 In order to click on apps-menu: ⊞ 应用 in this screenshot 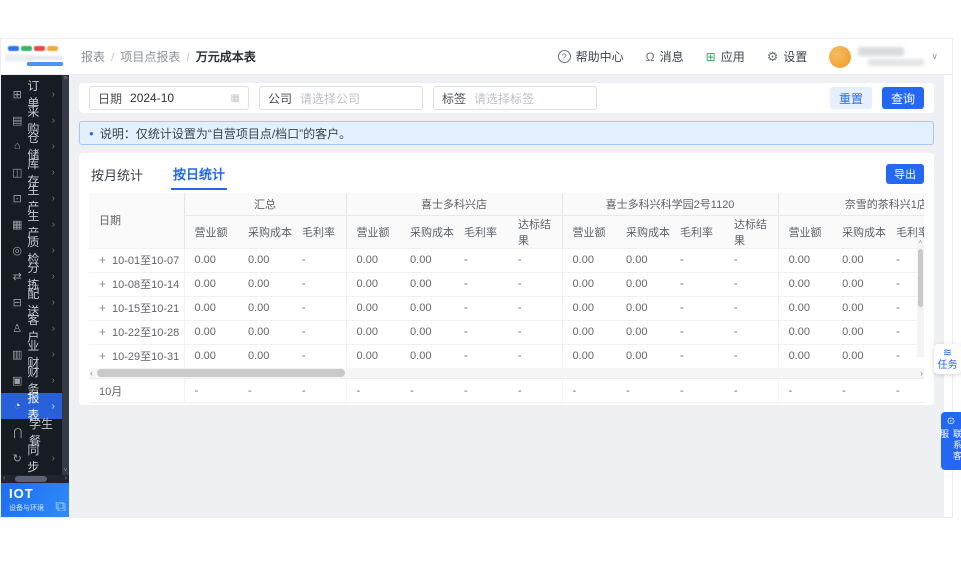, I will do `click(725, 56)`.